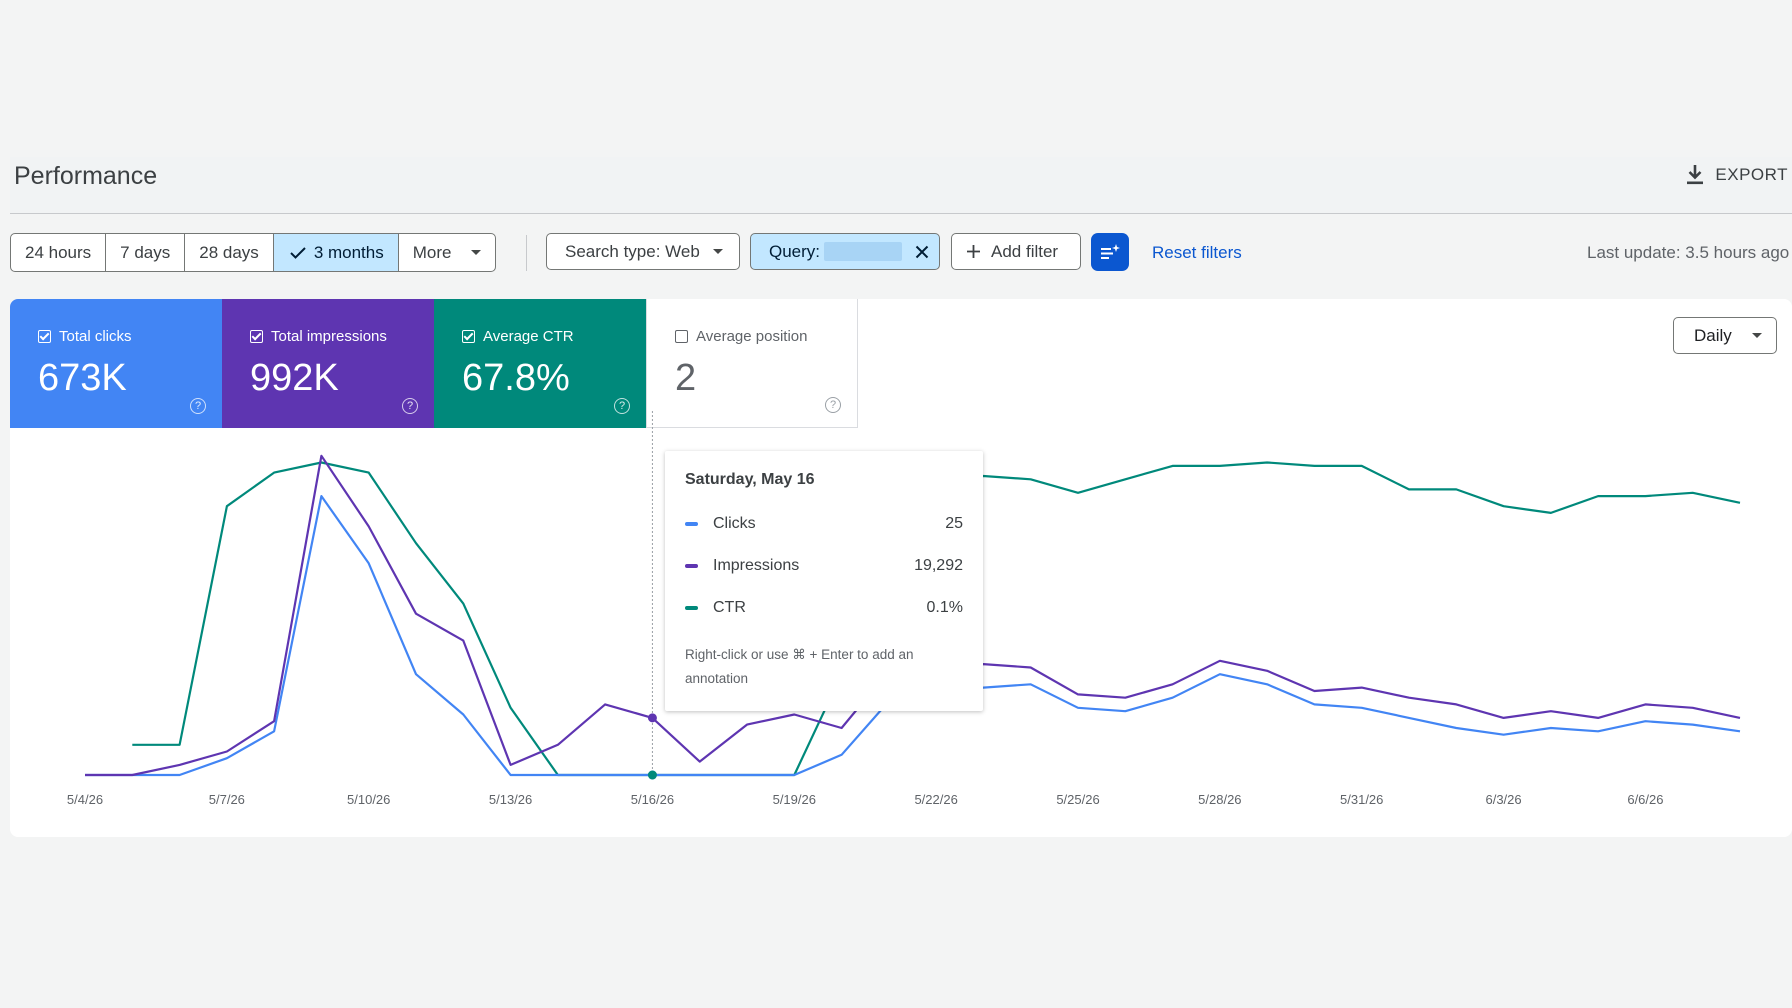 The height and width of the screenshot is (1008, 1792). I want to click on x-tick-label: 5/7/26, so click(227, 799).